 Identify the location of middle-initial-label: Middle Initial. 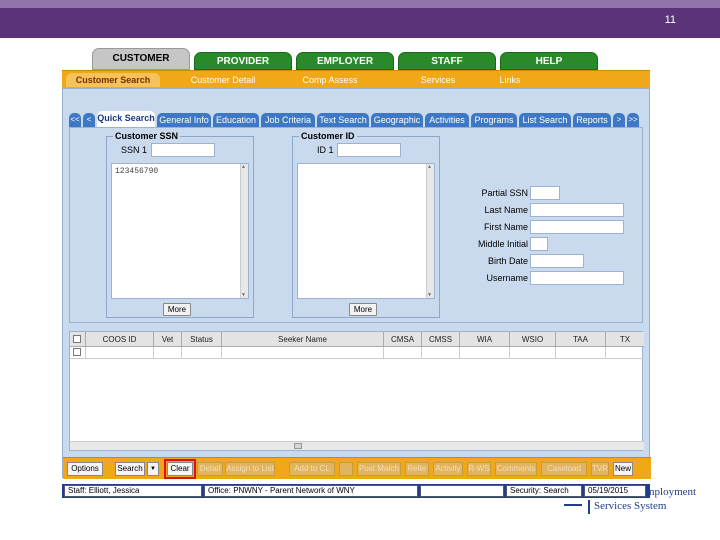
(502, 244).